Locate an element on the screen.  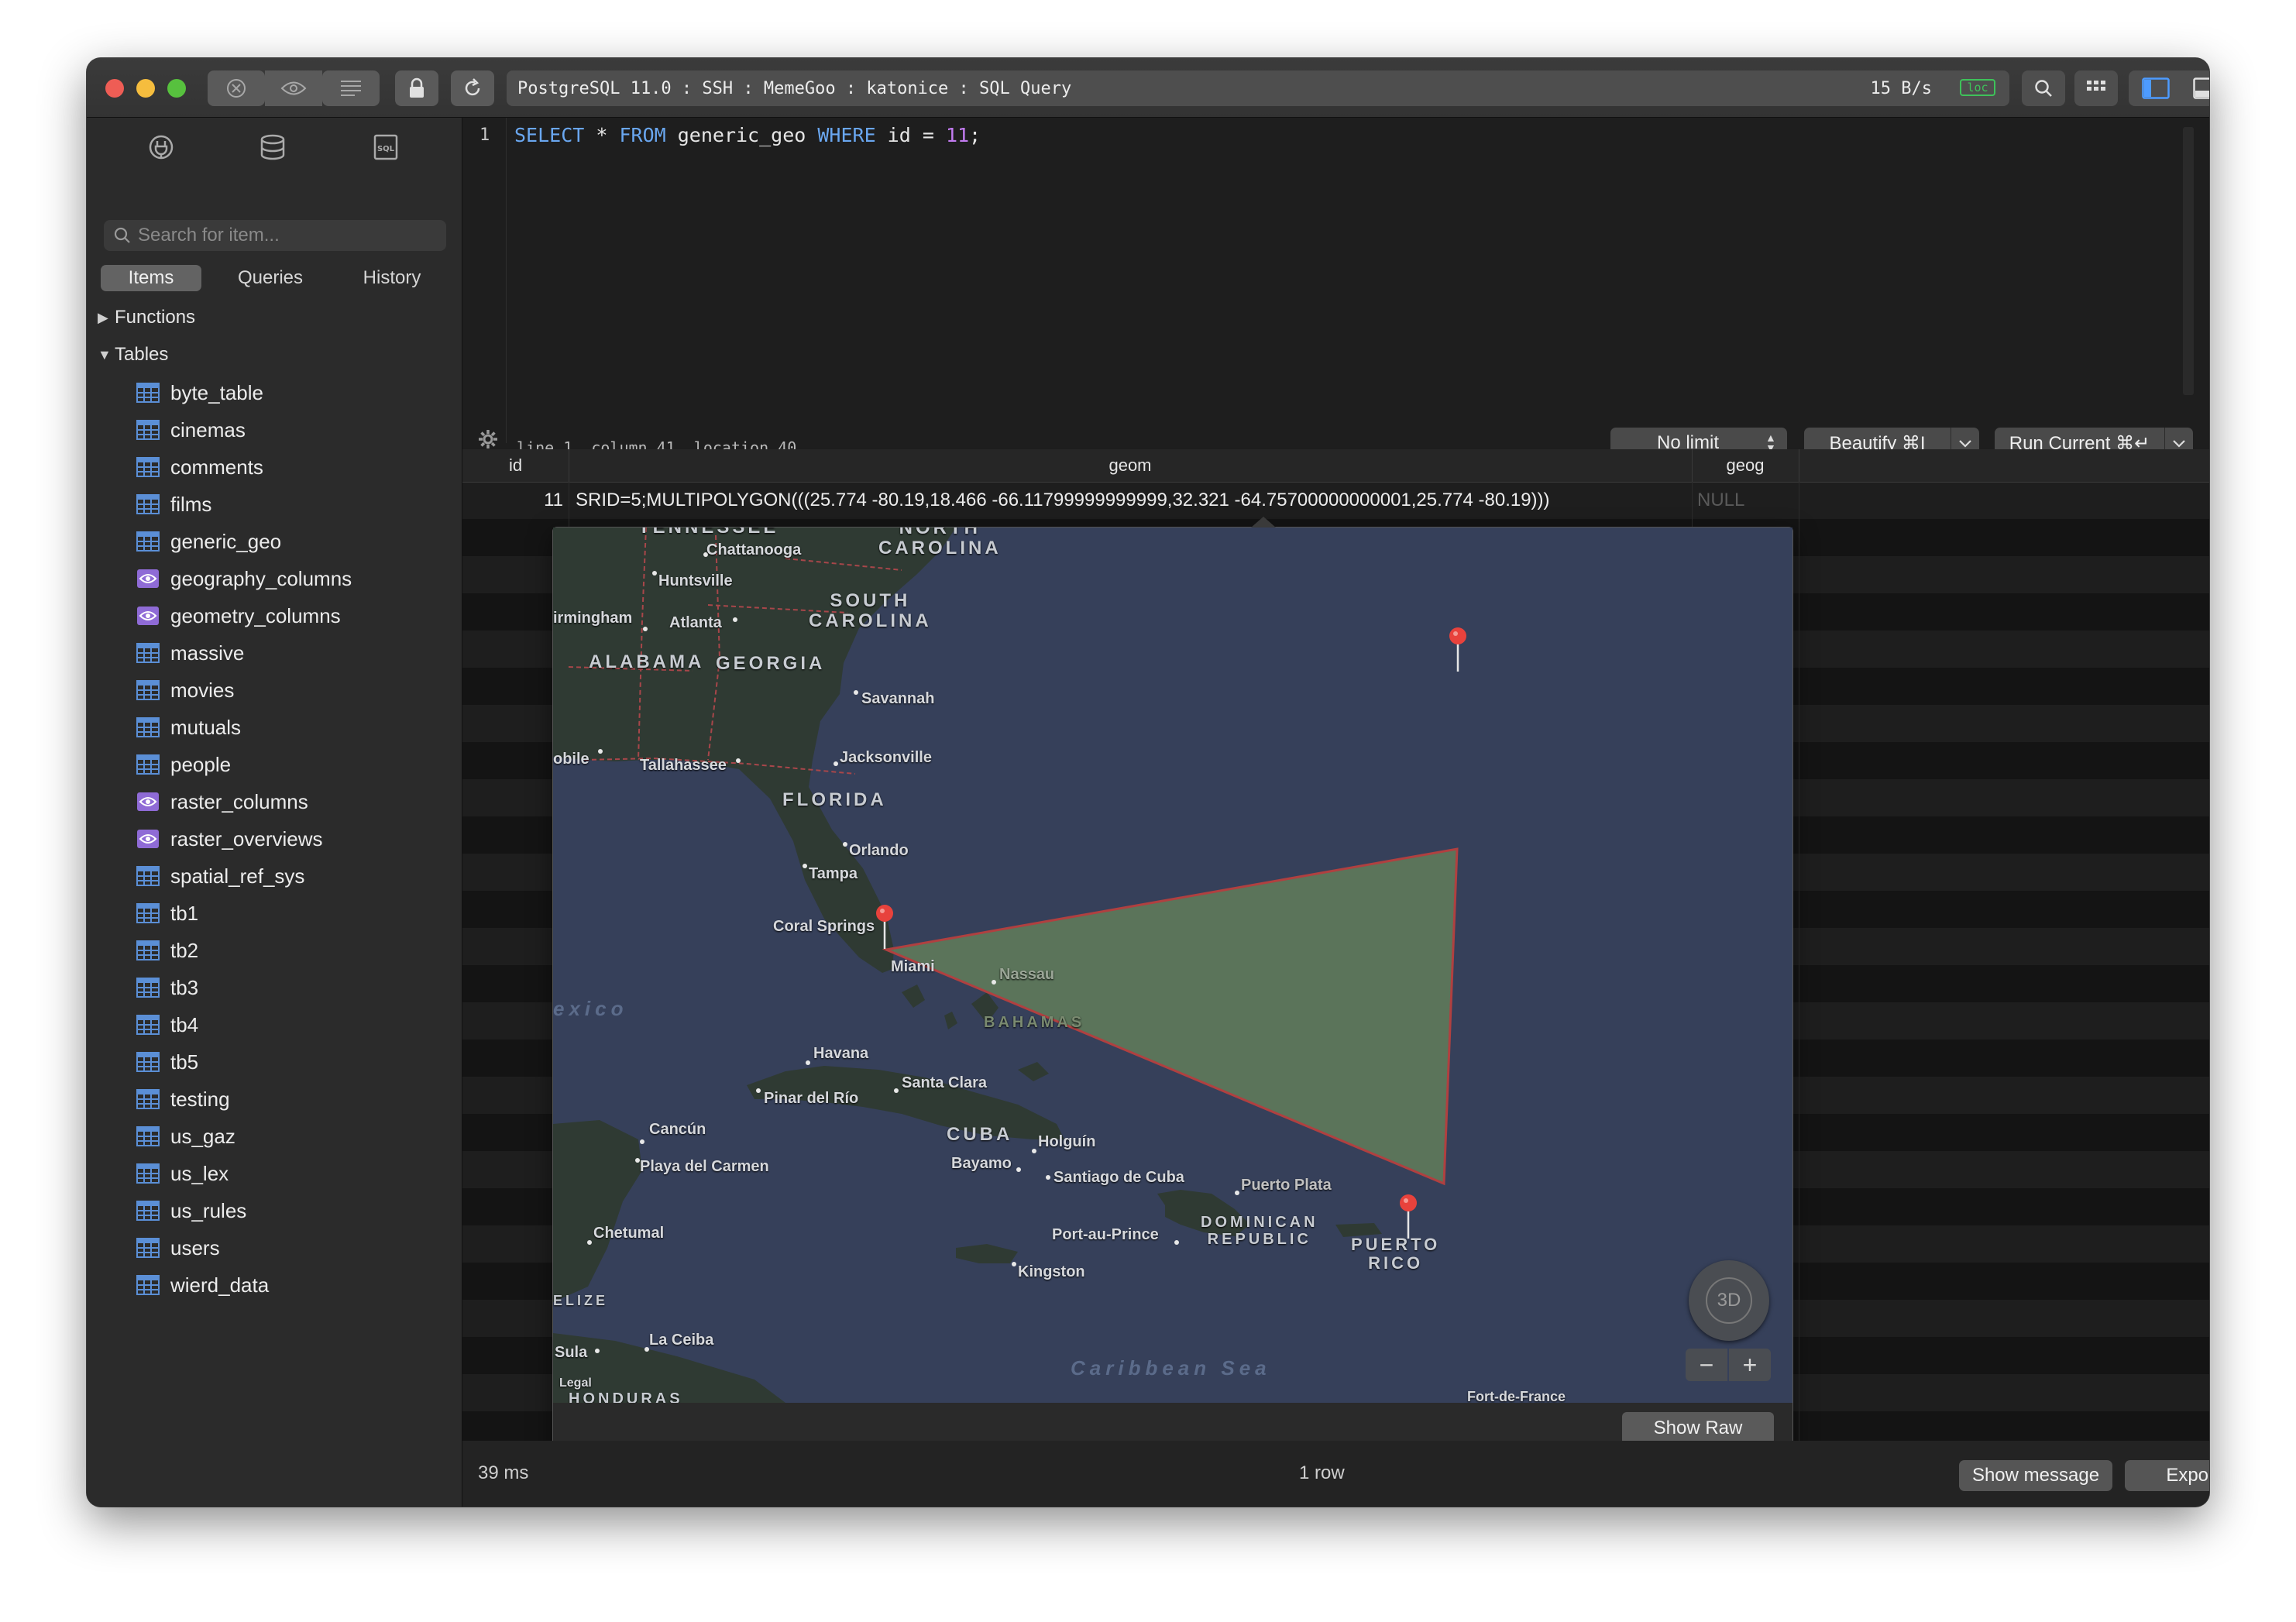
zoom-in-button: + is located at coordinates (1750, 1365).